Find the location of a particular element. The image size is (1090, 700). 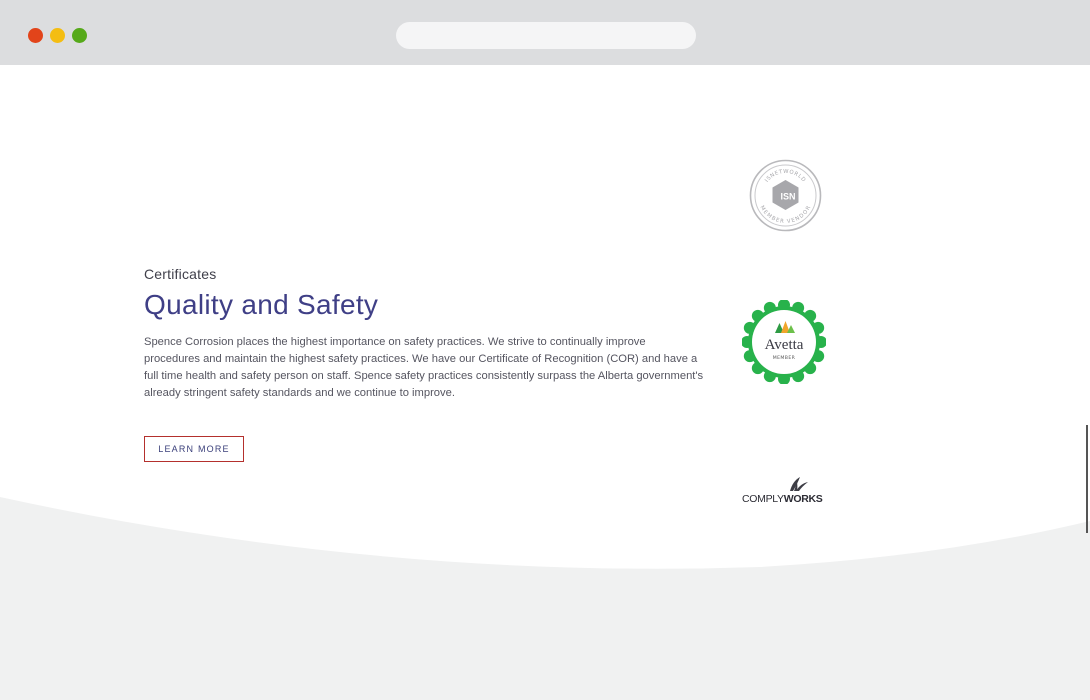

avetta-member-logo: Avetta MEMBER is located at coordinates (784, 342).